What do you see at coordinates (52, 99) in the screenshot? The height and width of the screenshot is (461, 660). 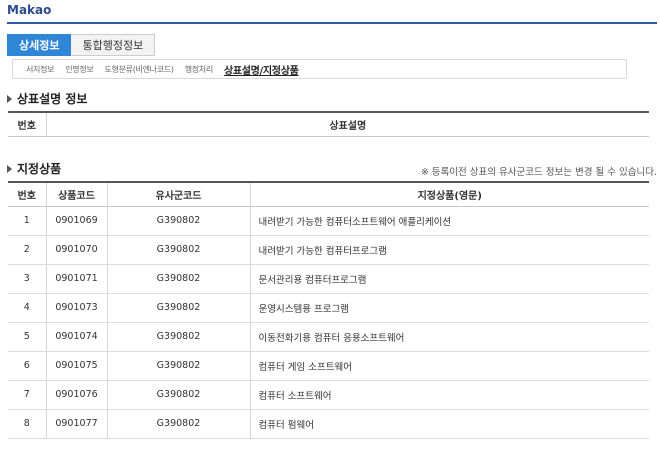 I see `description-section-title: 상표설명 정보` at bounding box center [52, 99].